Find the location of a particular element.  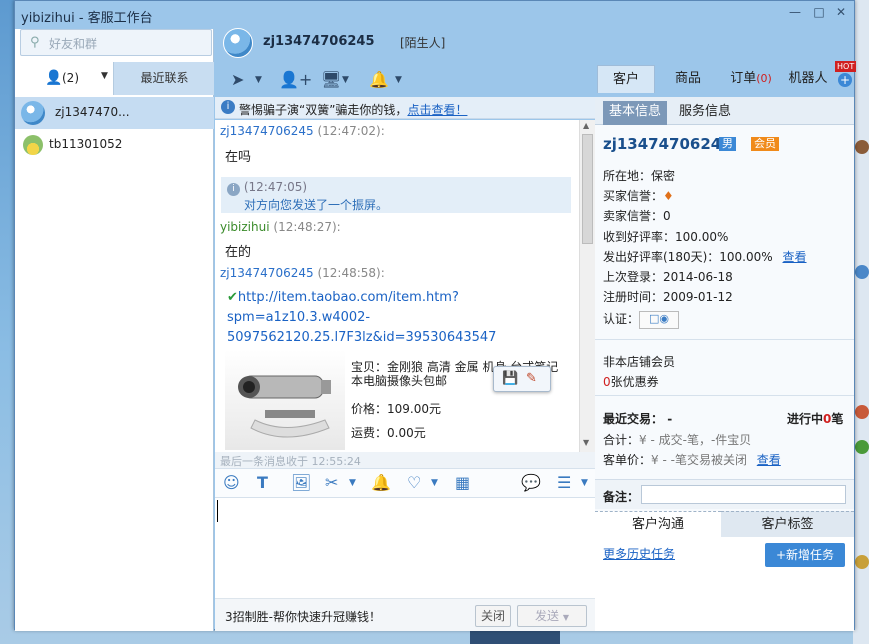

notice-link: 点击查看！ is located at coordinates (437, 110).